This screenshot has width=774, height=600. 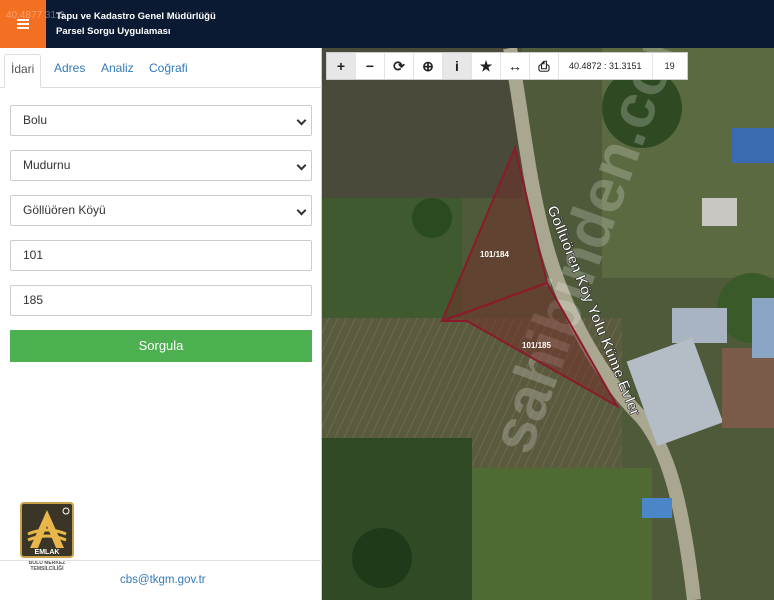 What do you see at coordinates (117, 71) in the screenshot?
I see `tab-analiz: Analiz` at bounding box center [117, 71].